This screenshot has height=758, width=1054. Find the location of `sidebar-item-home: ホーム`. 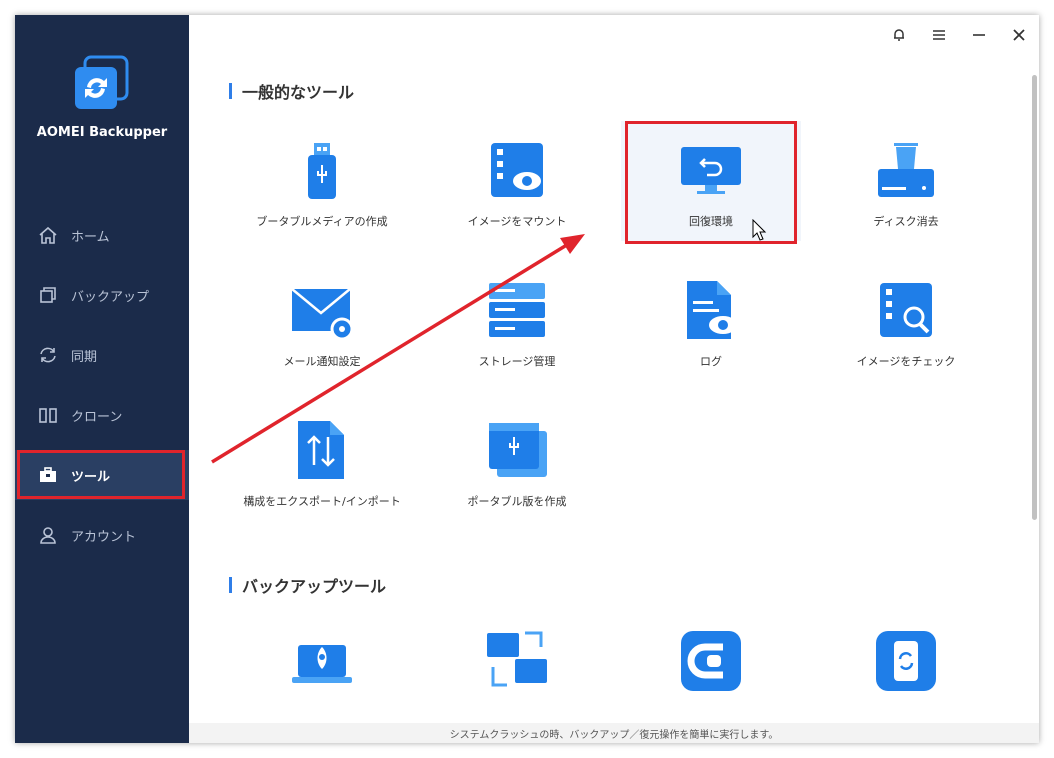

sidebar-item-home: ホーム is located at coordinates (102, 235).